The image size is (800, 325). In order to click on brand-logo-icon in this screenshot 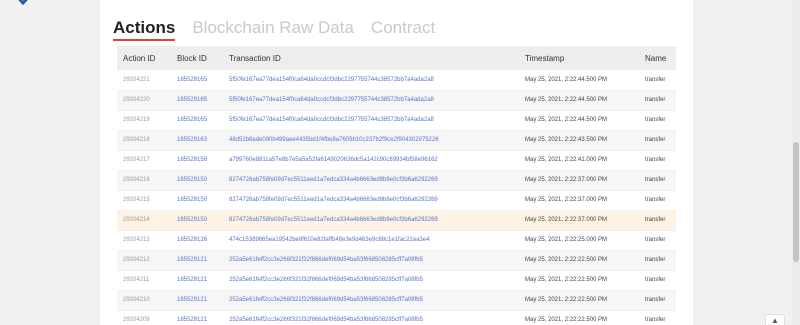, I will do `click(23, 2)`.